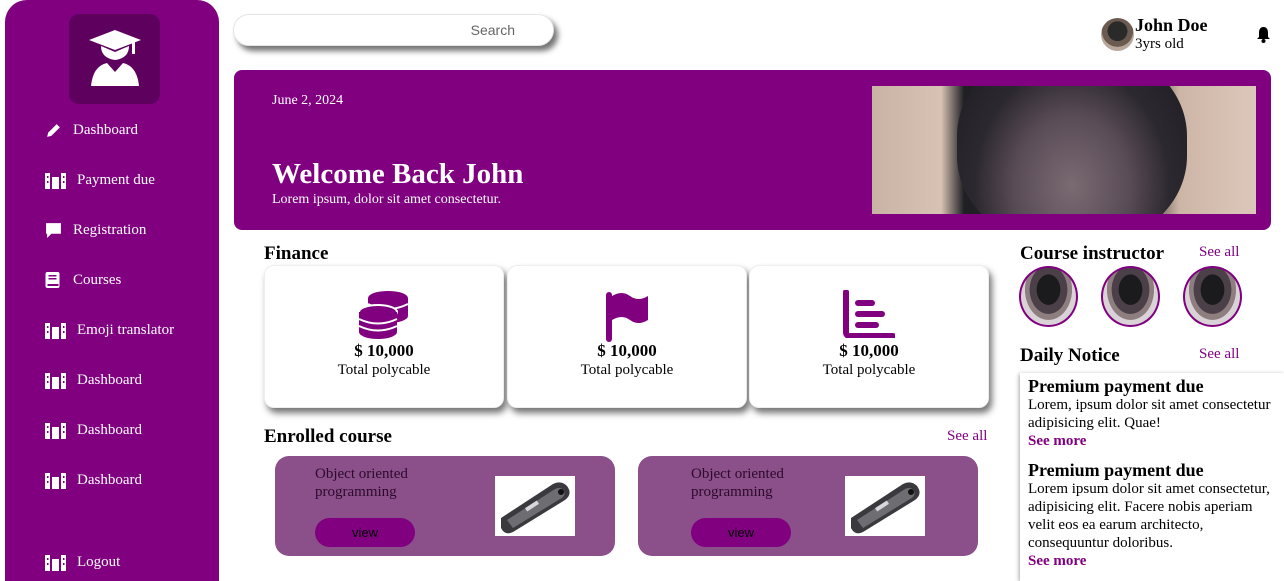  What do you see at coordinates (308, 100) in the screenshot?
I see `banner-date: June 2, 2024` at bounding box center [308, 100].